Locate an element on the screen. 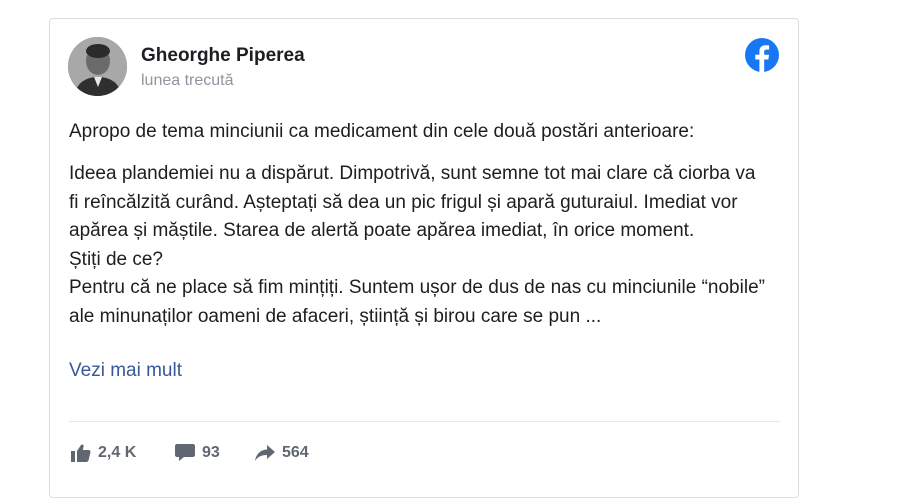 The width and height of the screenshot is (900, 498). likes-count: 2,4 K is located at coordinates (103, 453).